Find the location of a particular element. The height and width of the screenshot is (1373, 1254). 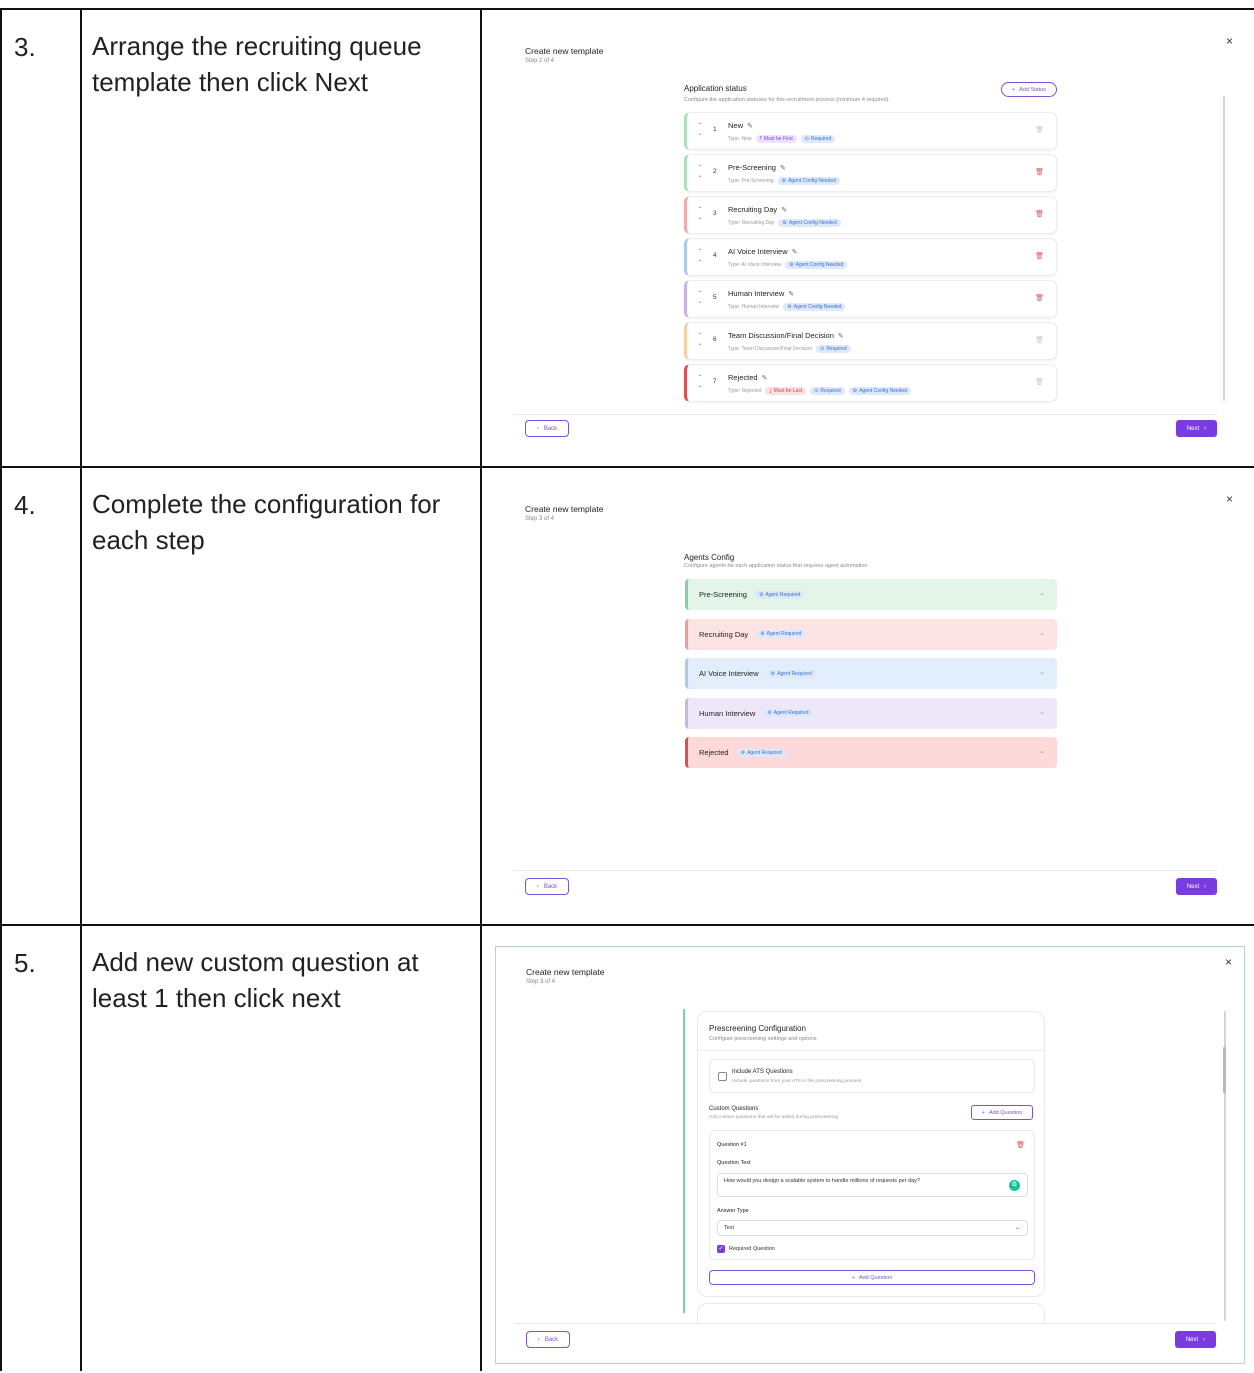

ats-checkbox is located at coordinates (722, 1076).